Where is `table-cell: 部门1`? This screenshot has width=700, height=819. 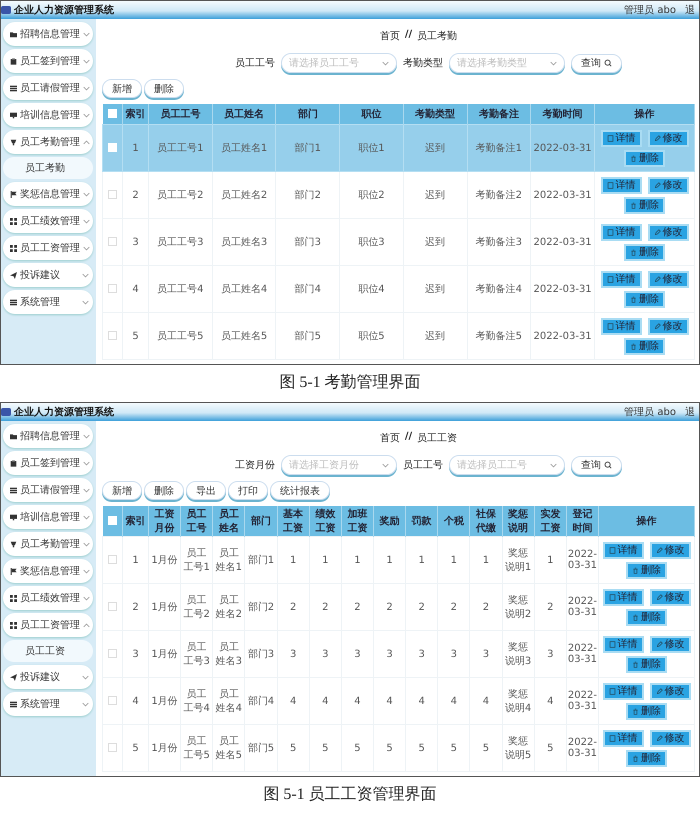
table-cell: 部门1 is located at coordinates (261, 560).